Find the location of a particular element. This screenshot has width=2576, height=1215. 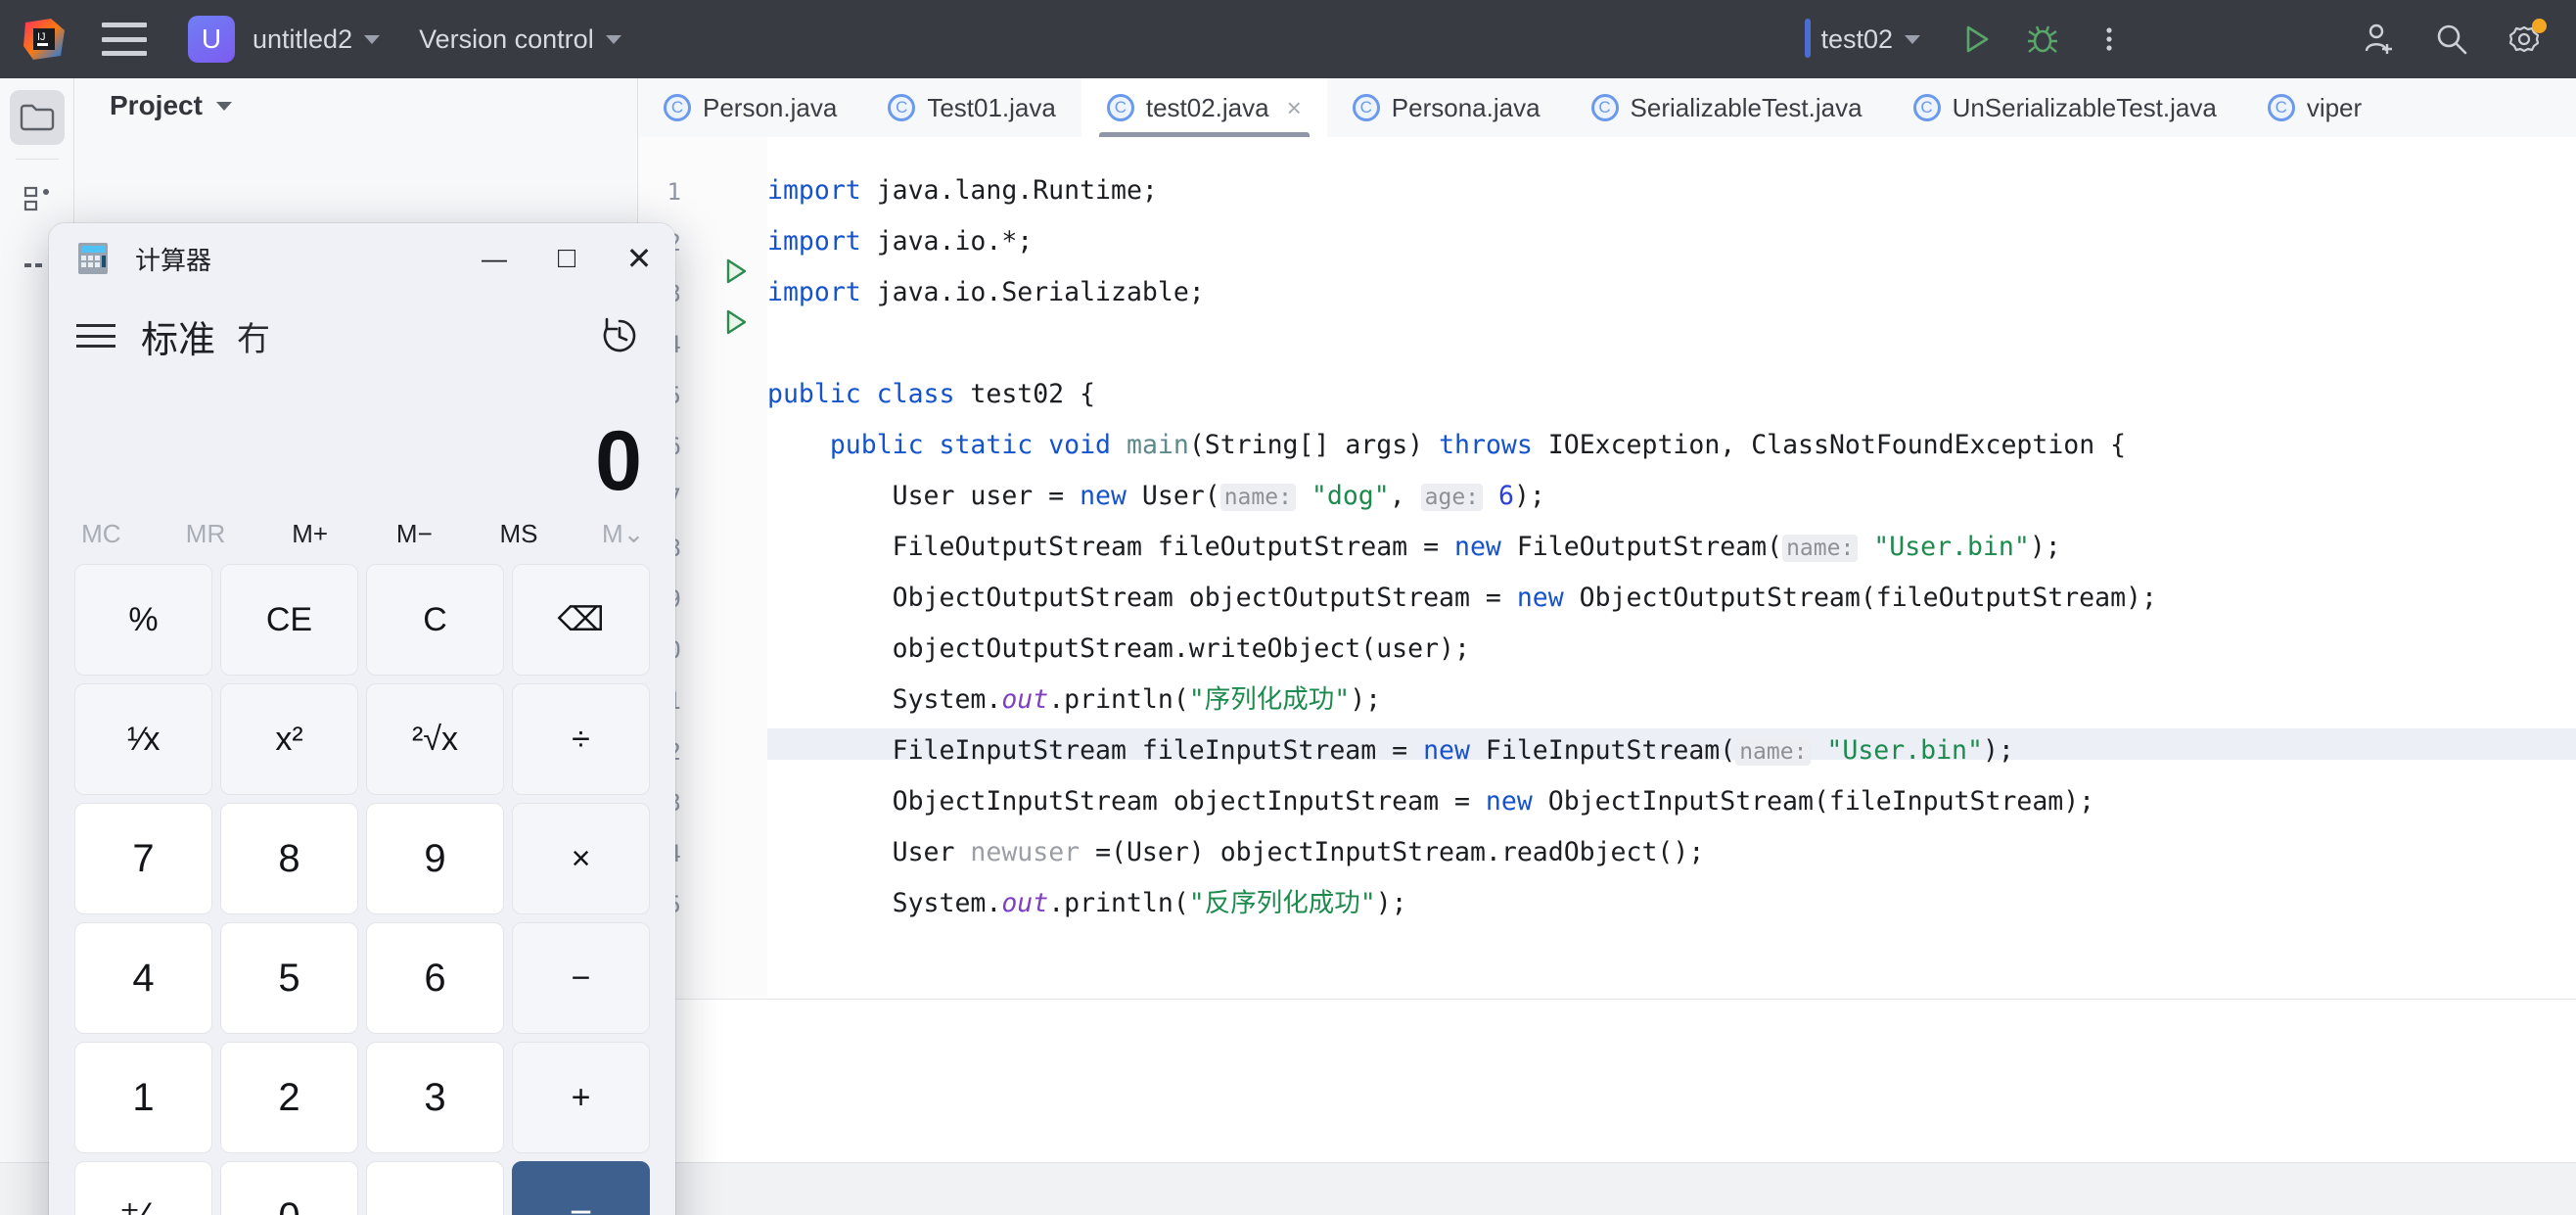

minimize-button: — is located at coordinates (494, 259).